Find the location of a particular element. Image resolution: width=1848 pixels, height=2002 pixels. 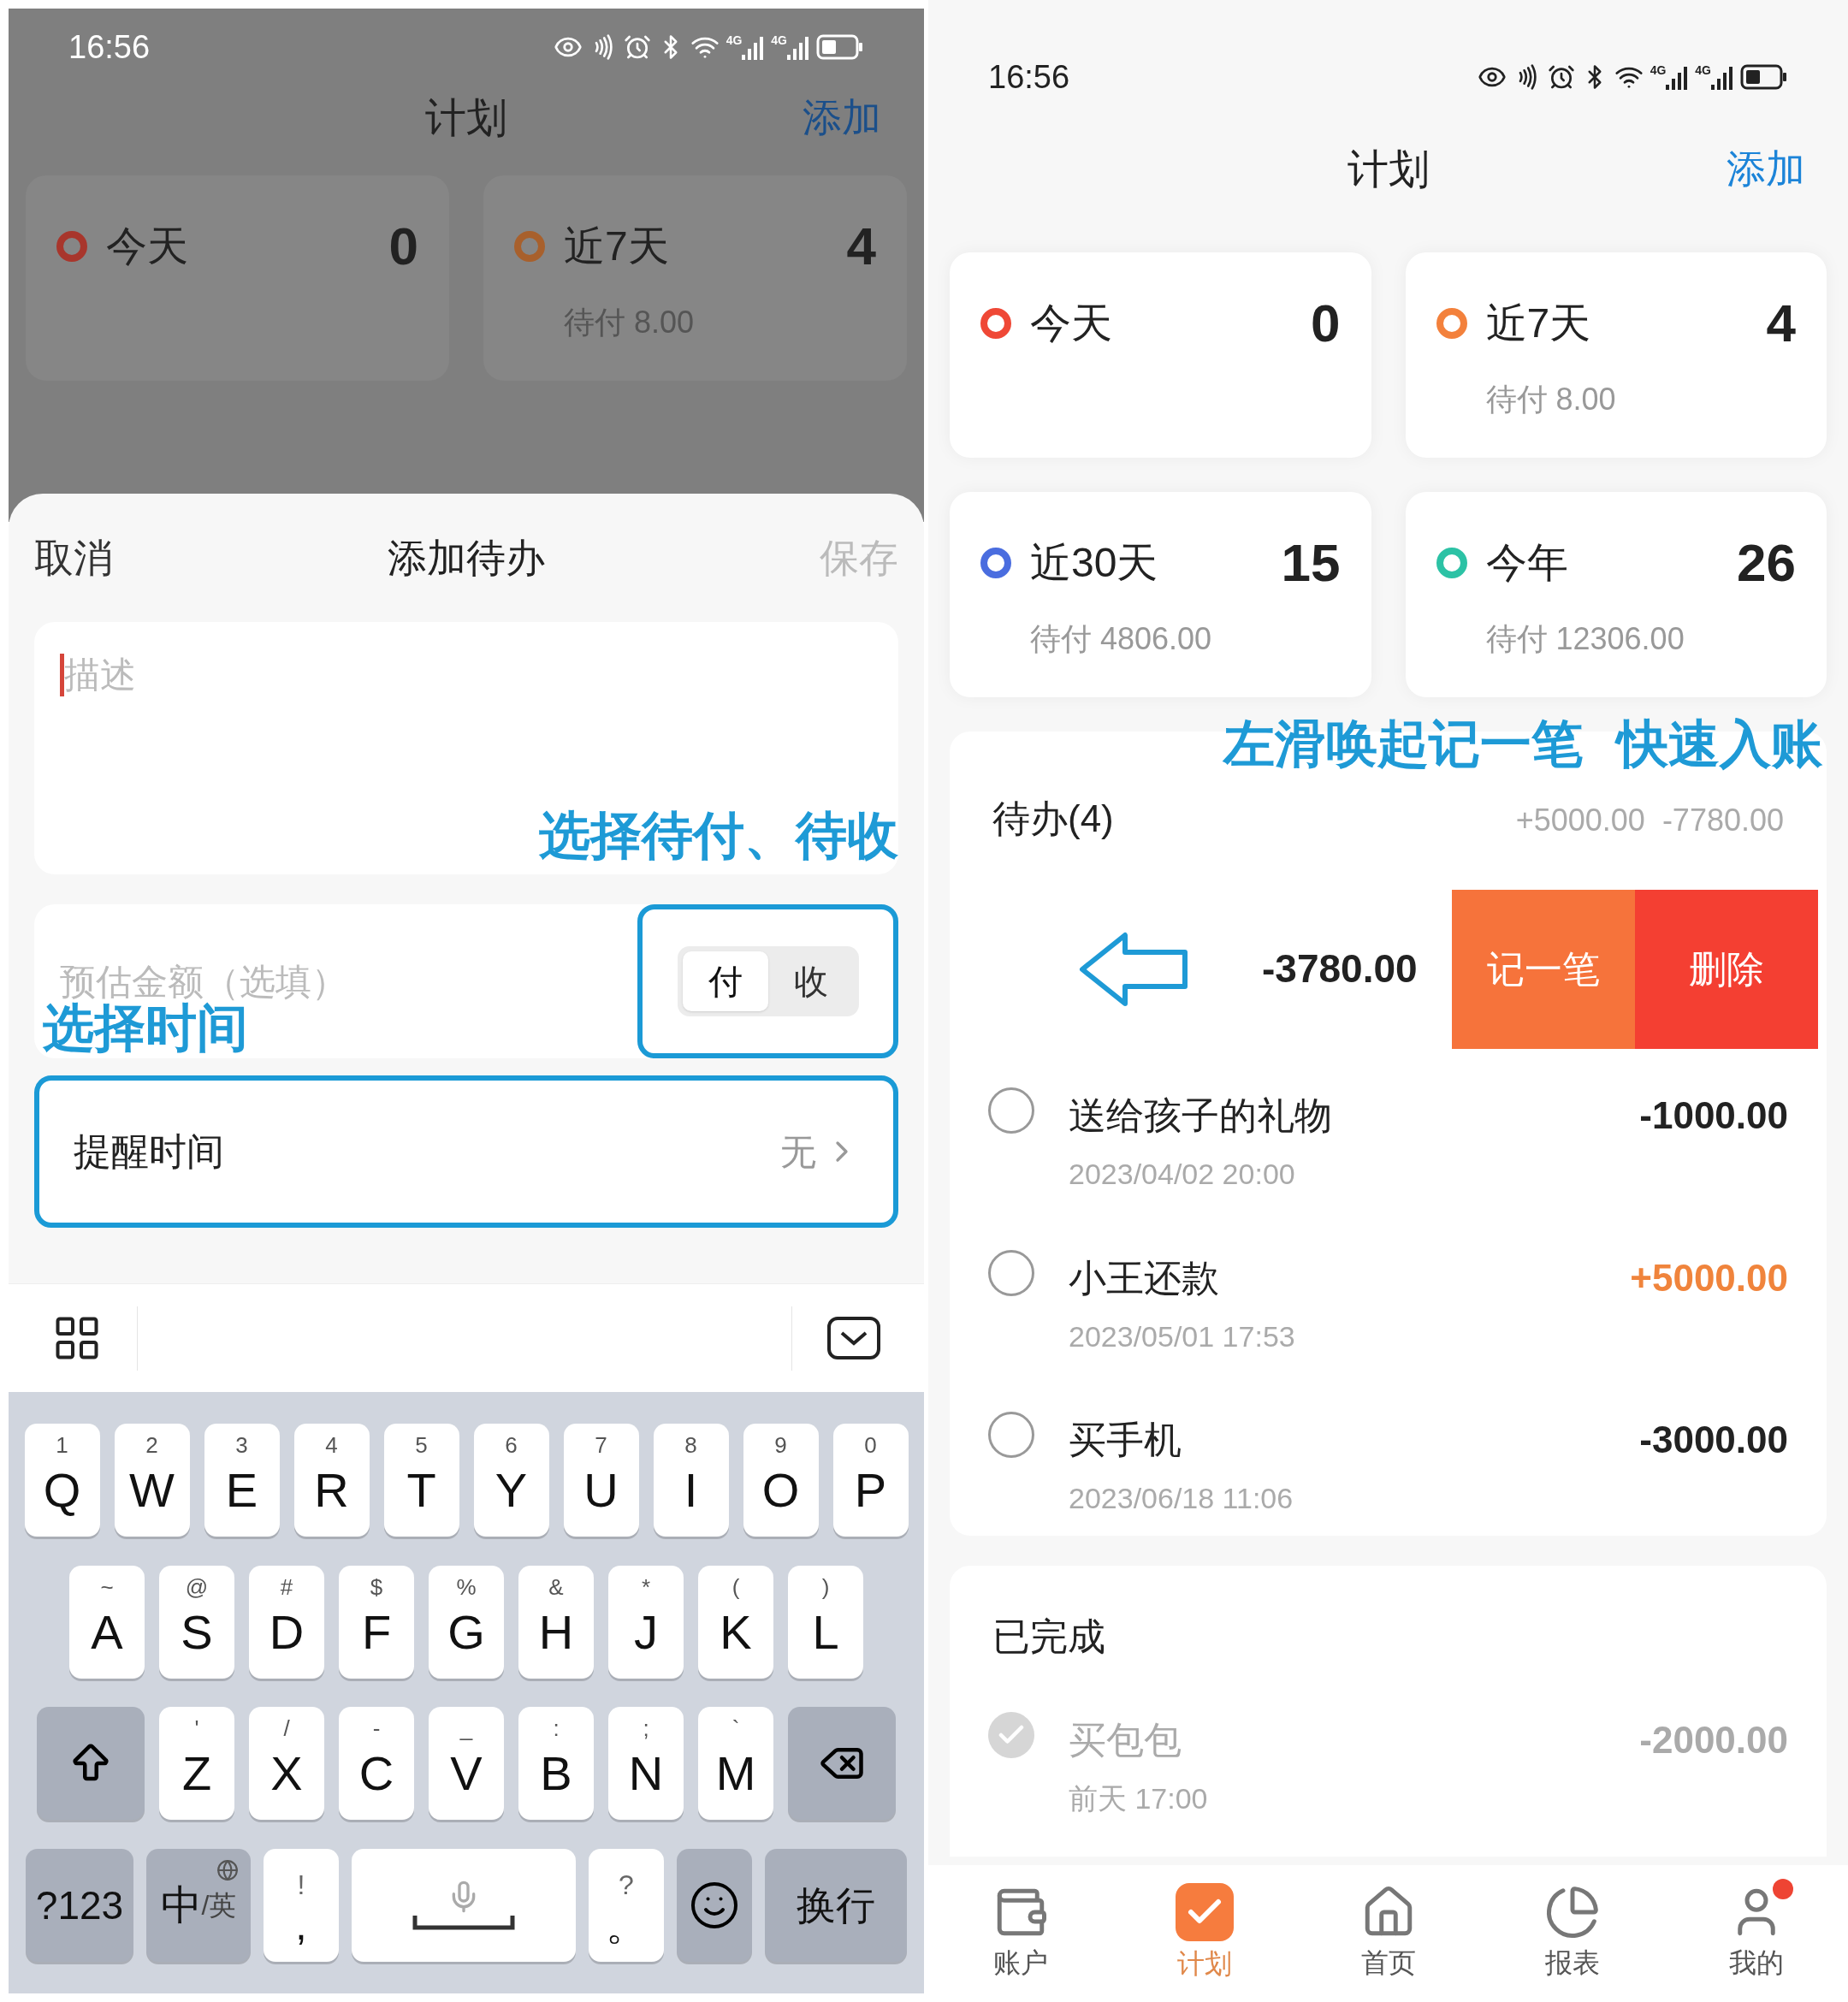

todo-date: 2023/04/02 20:00 is located at coordinates (1182, 1174).